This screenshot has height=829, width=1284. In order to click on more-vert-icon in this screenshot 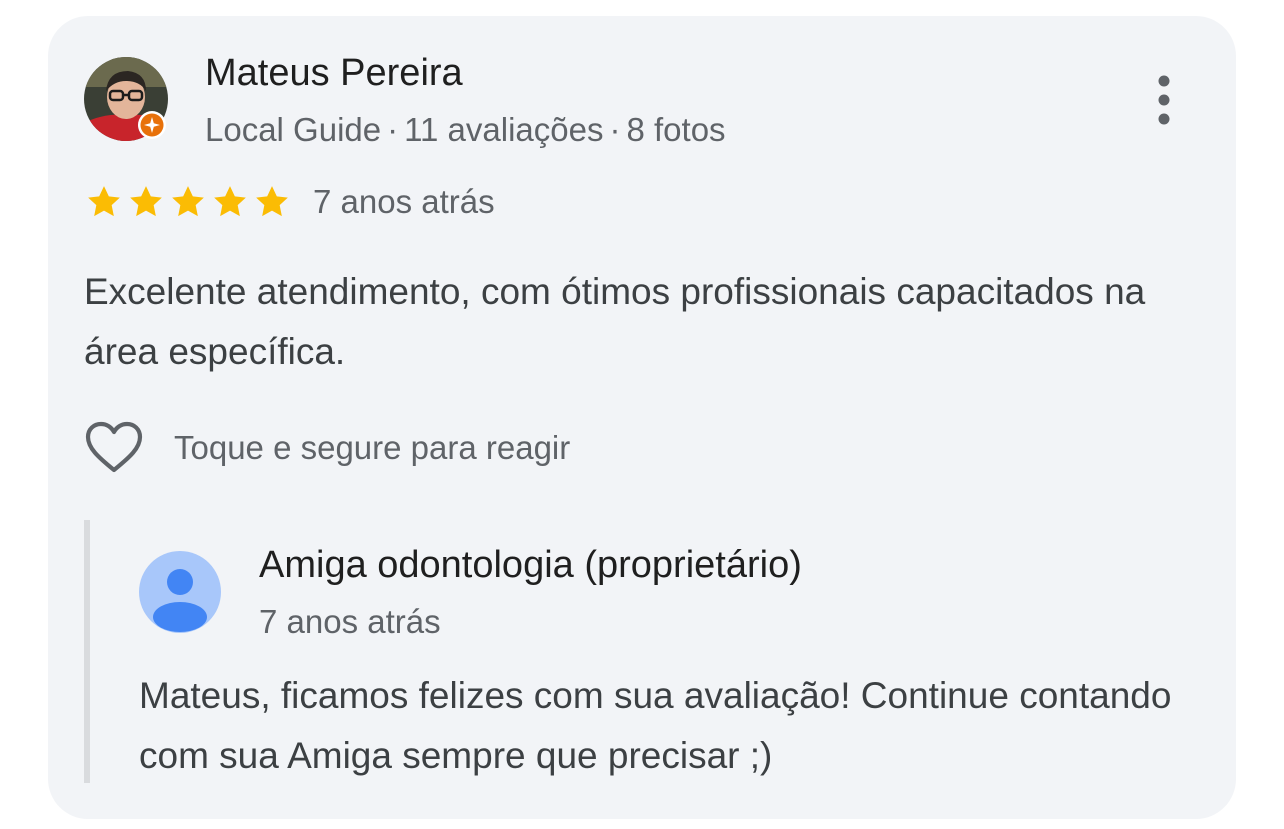, I will do `click(1164, 100)`.